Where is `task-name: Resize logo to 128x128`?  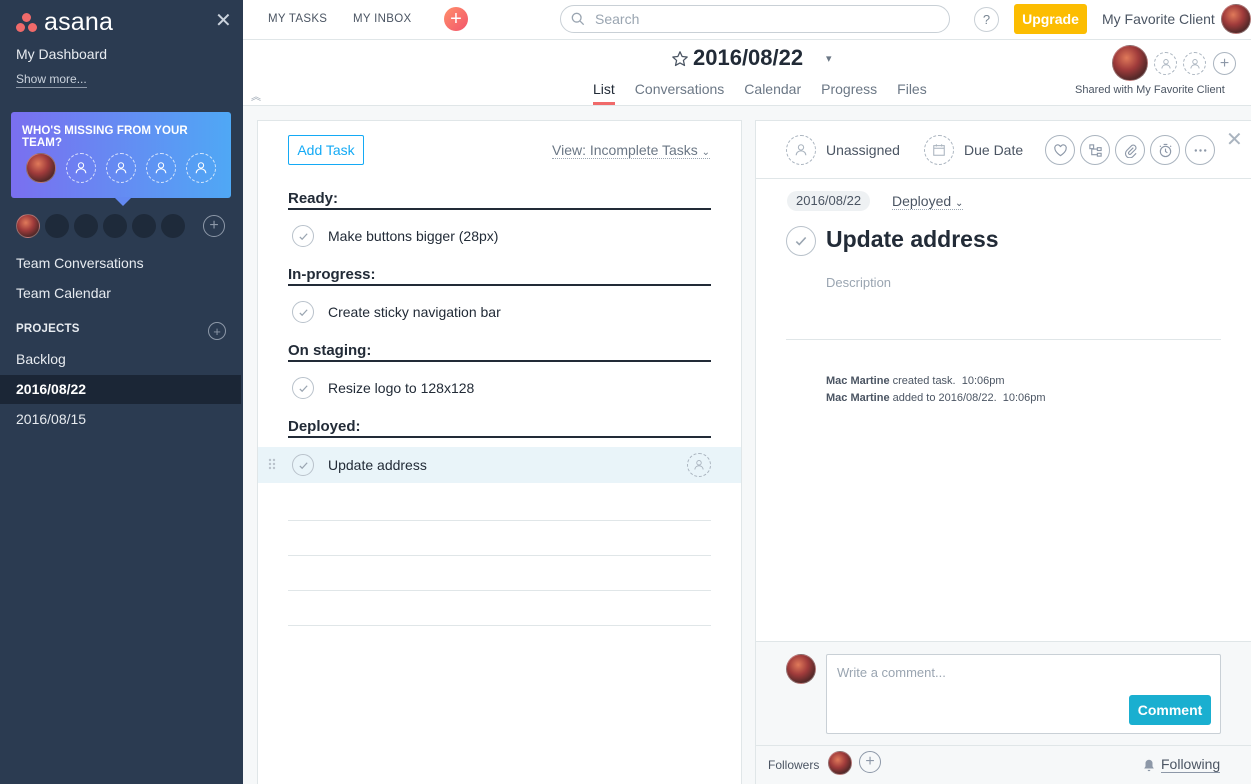 task-name: Resize logo to 128x128 is located at coordinates (401, 388).